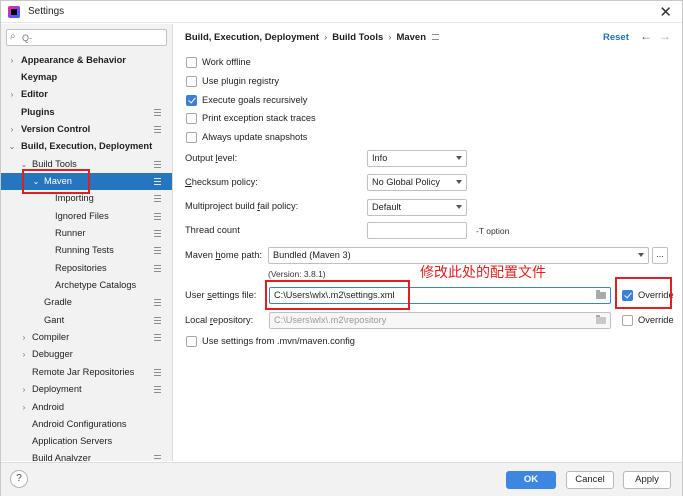  Describe the element at coordinates (312, 255) in the screenshot. I see `maven-home-value: Bundled (Maven 3)` at that location.